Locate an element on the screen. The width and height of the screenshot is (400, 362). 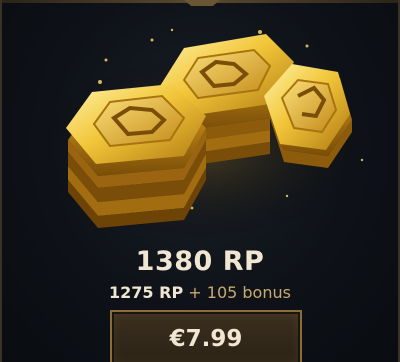
rp-base-amount: 1275 RP is located at coordinates (146, 292).